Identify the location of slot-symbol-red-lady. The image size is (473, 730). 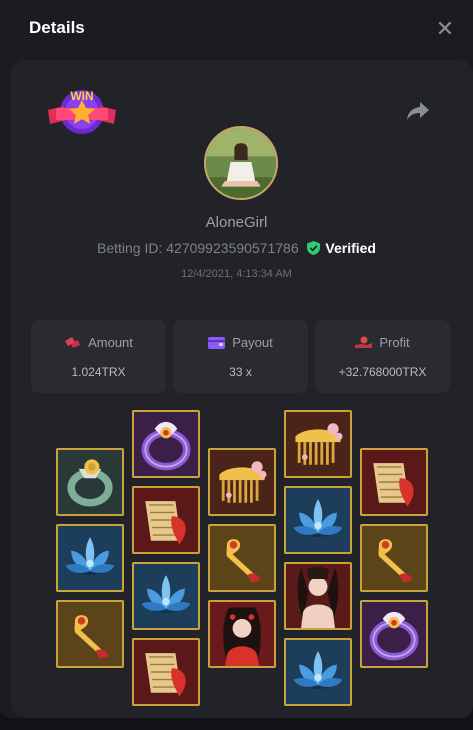
(242, 634).